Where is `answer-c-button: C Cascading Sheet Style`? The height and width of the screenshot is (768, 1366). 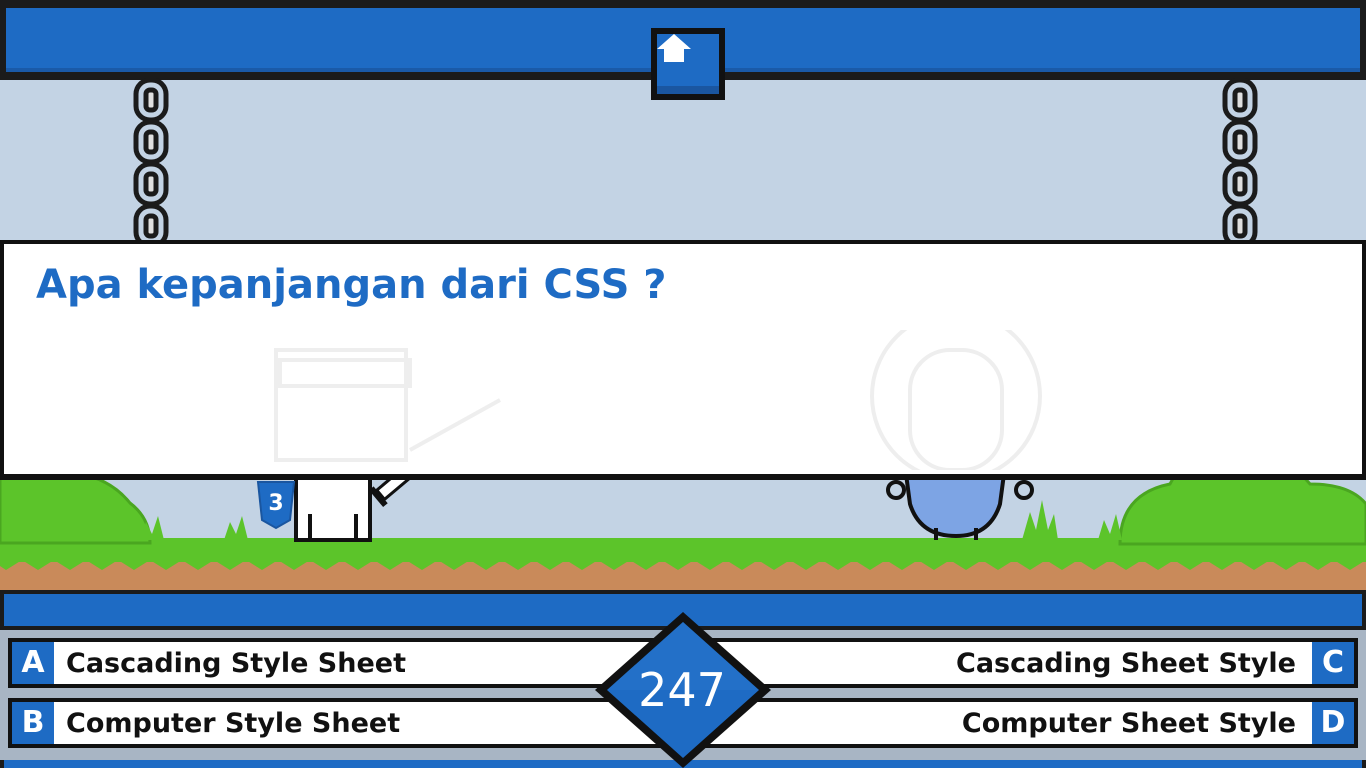
answer-c-button: C Cascading Sheet Style is located at coordinates (1020, 663).